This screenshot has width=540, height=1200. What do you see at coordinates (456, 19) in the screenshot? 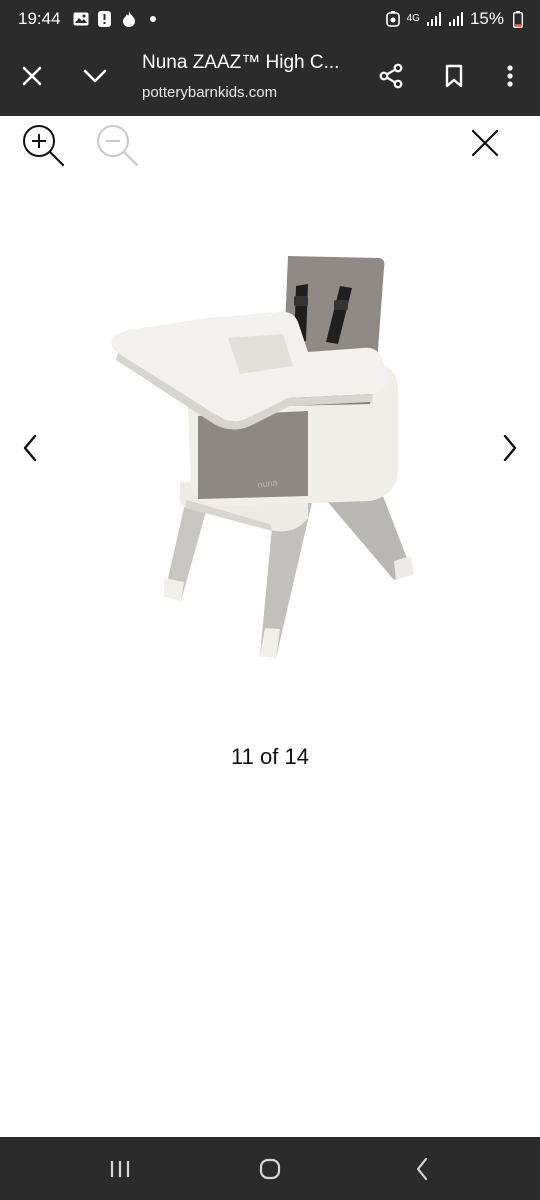
I see `roaming-signal-icon` at bounding box center [456, 19].